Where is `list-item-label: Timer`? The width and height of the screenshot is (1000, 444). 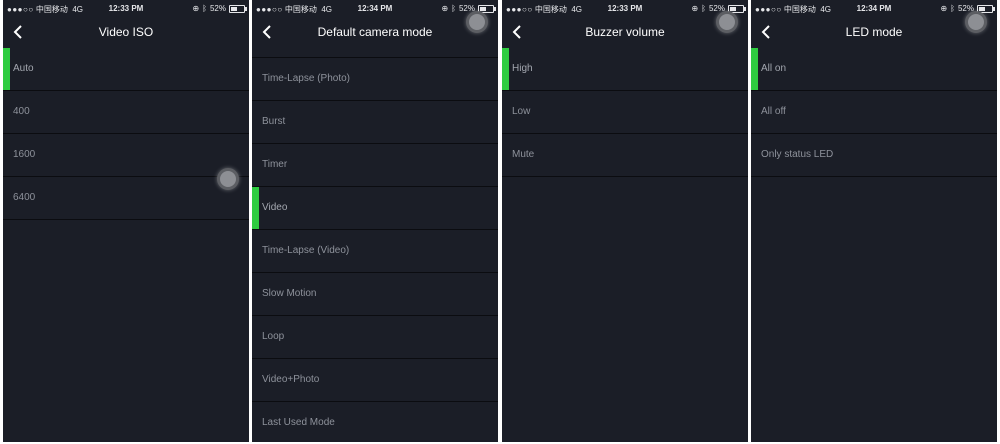 list-item-label: Timer is located at coordinates (275, 164).